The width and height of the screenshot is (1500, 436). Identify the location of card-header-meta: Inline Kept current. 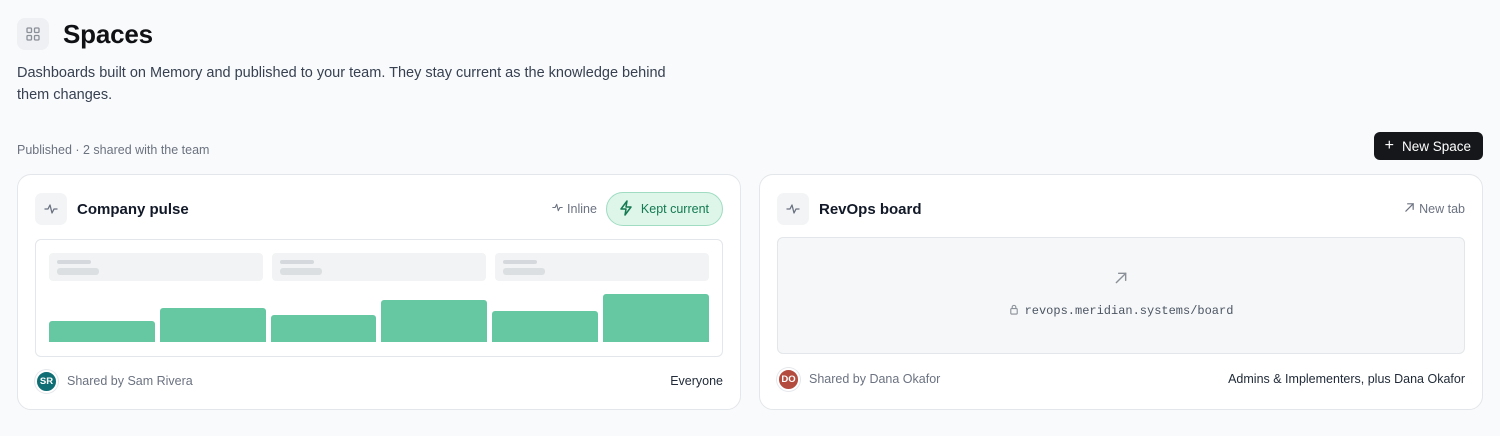
(637, 209).